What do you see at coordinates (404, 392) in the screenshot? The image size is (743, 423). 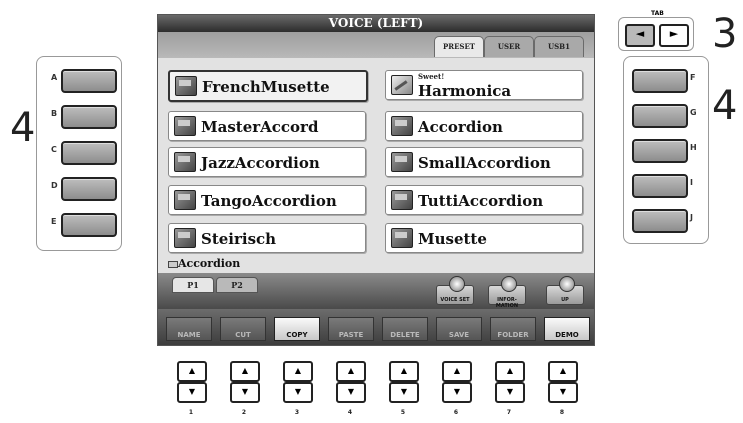 I see `down-5-button: ▼` at bounding box center [404, 392].